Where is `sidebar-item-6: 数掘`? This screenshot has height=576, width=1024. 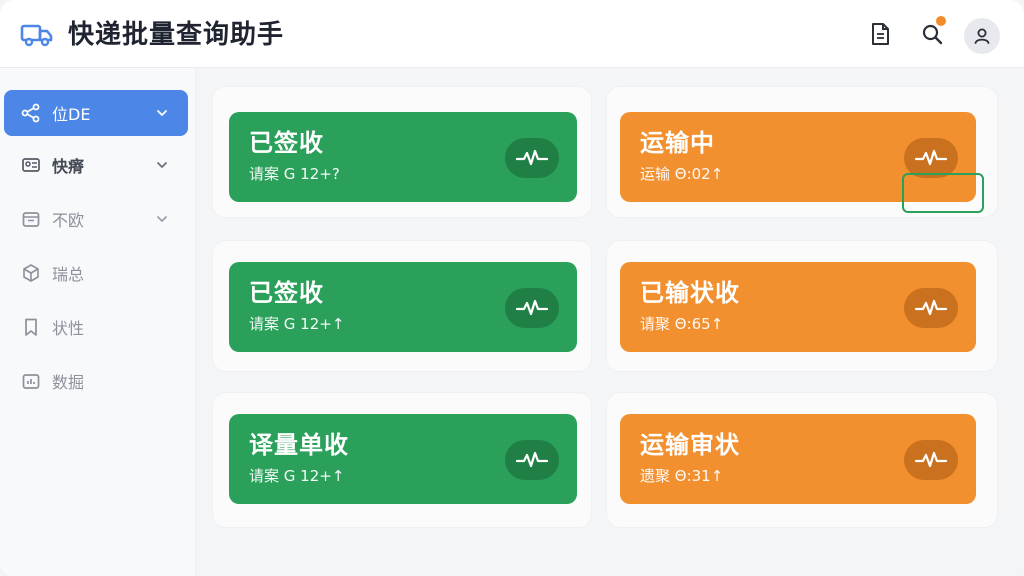 sidebar-item-6: 数掘 is located at coordinates (96, 381).